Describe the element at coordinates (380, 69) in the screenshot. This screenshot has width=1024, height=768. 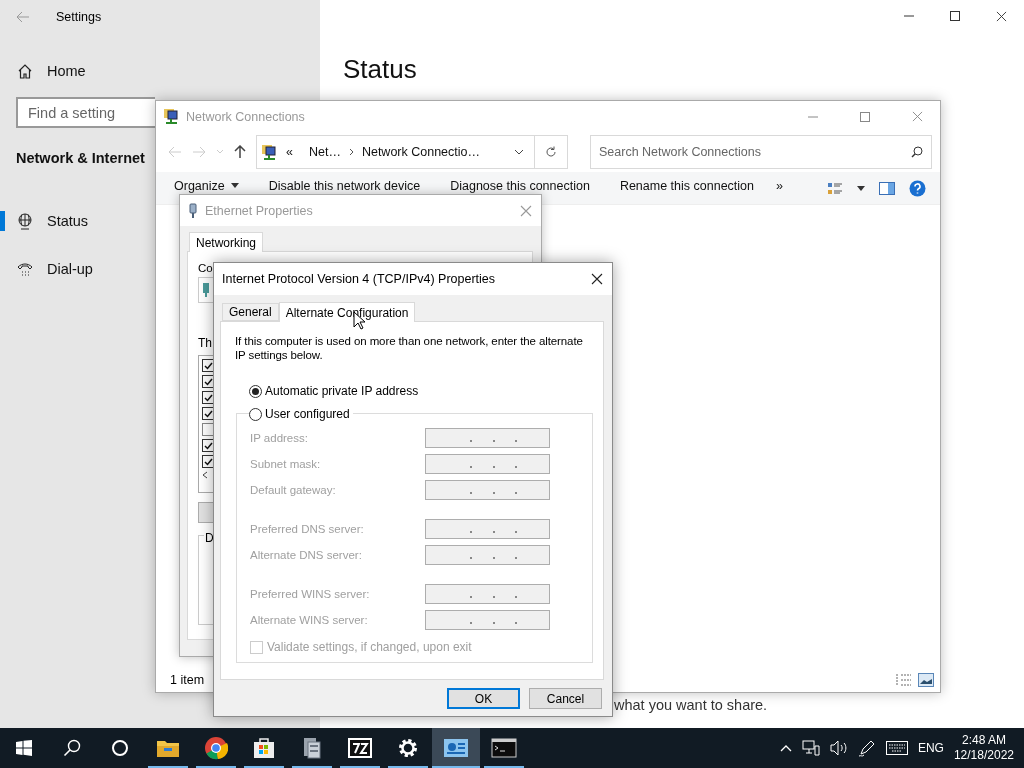
I see `page-title: Status` at that location.